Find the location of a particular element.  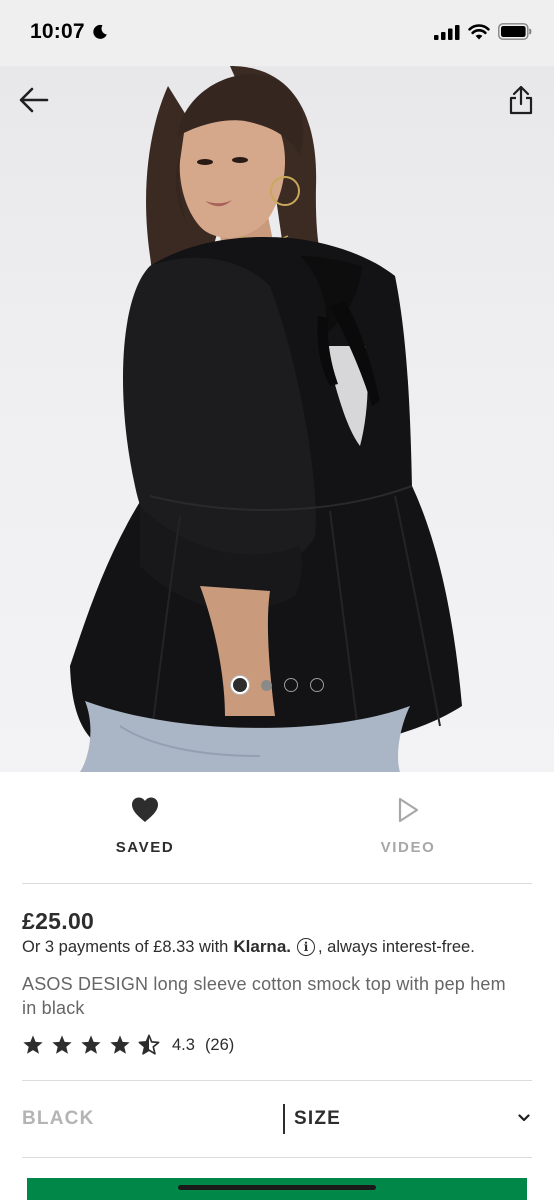

rating-stars is located at coordinates (91, 1045).